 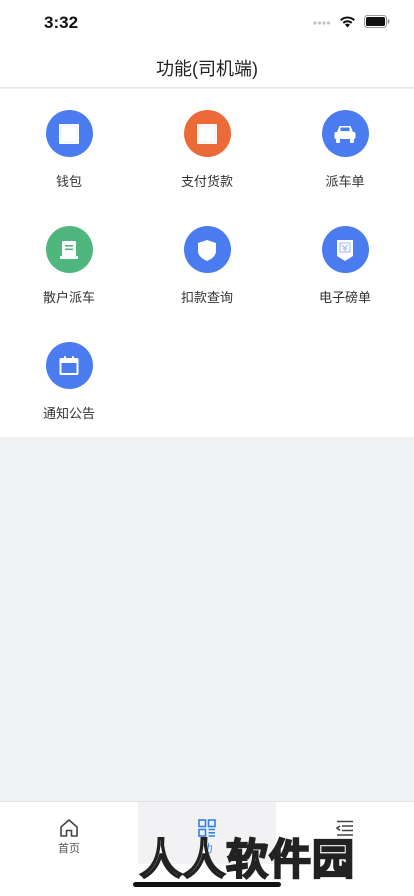 What do you see at coordinates (345, 133) in the screenshot?
I see `truck-icon` at bounding box center [345, 133].